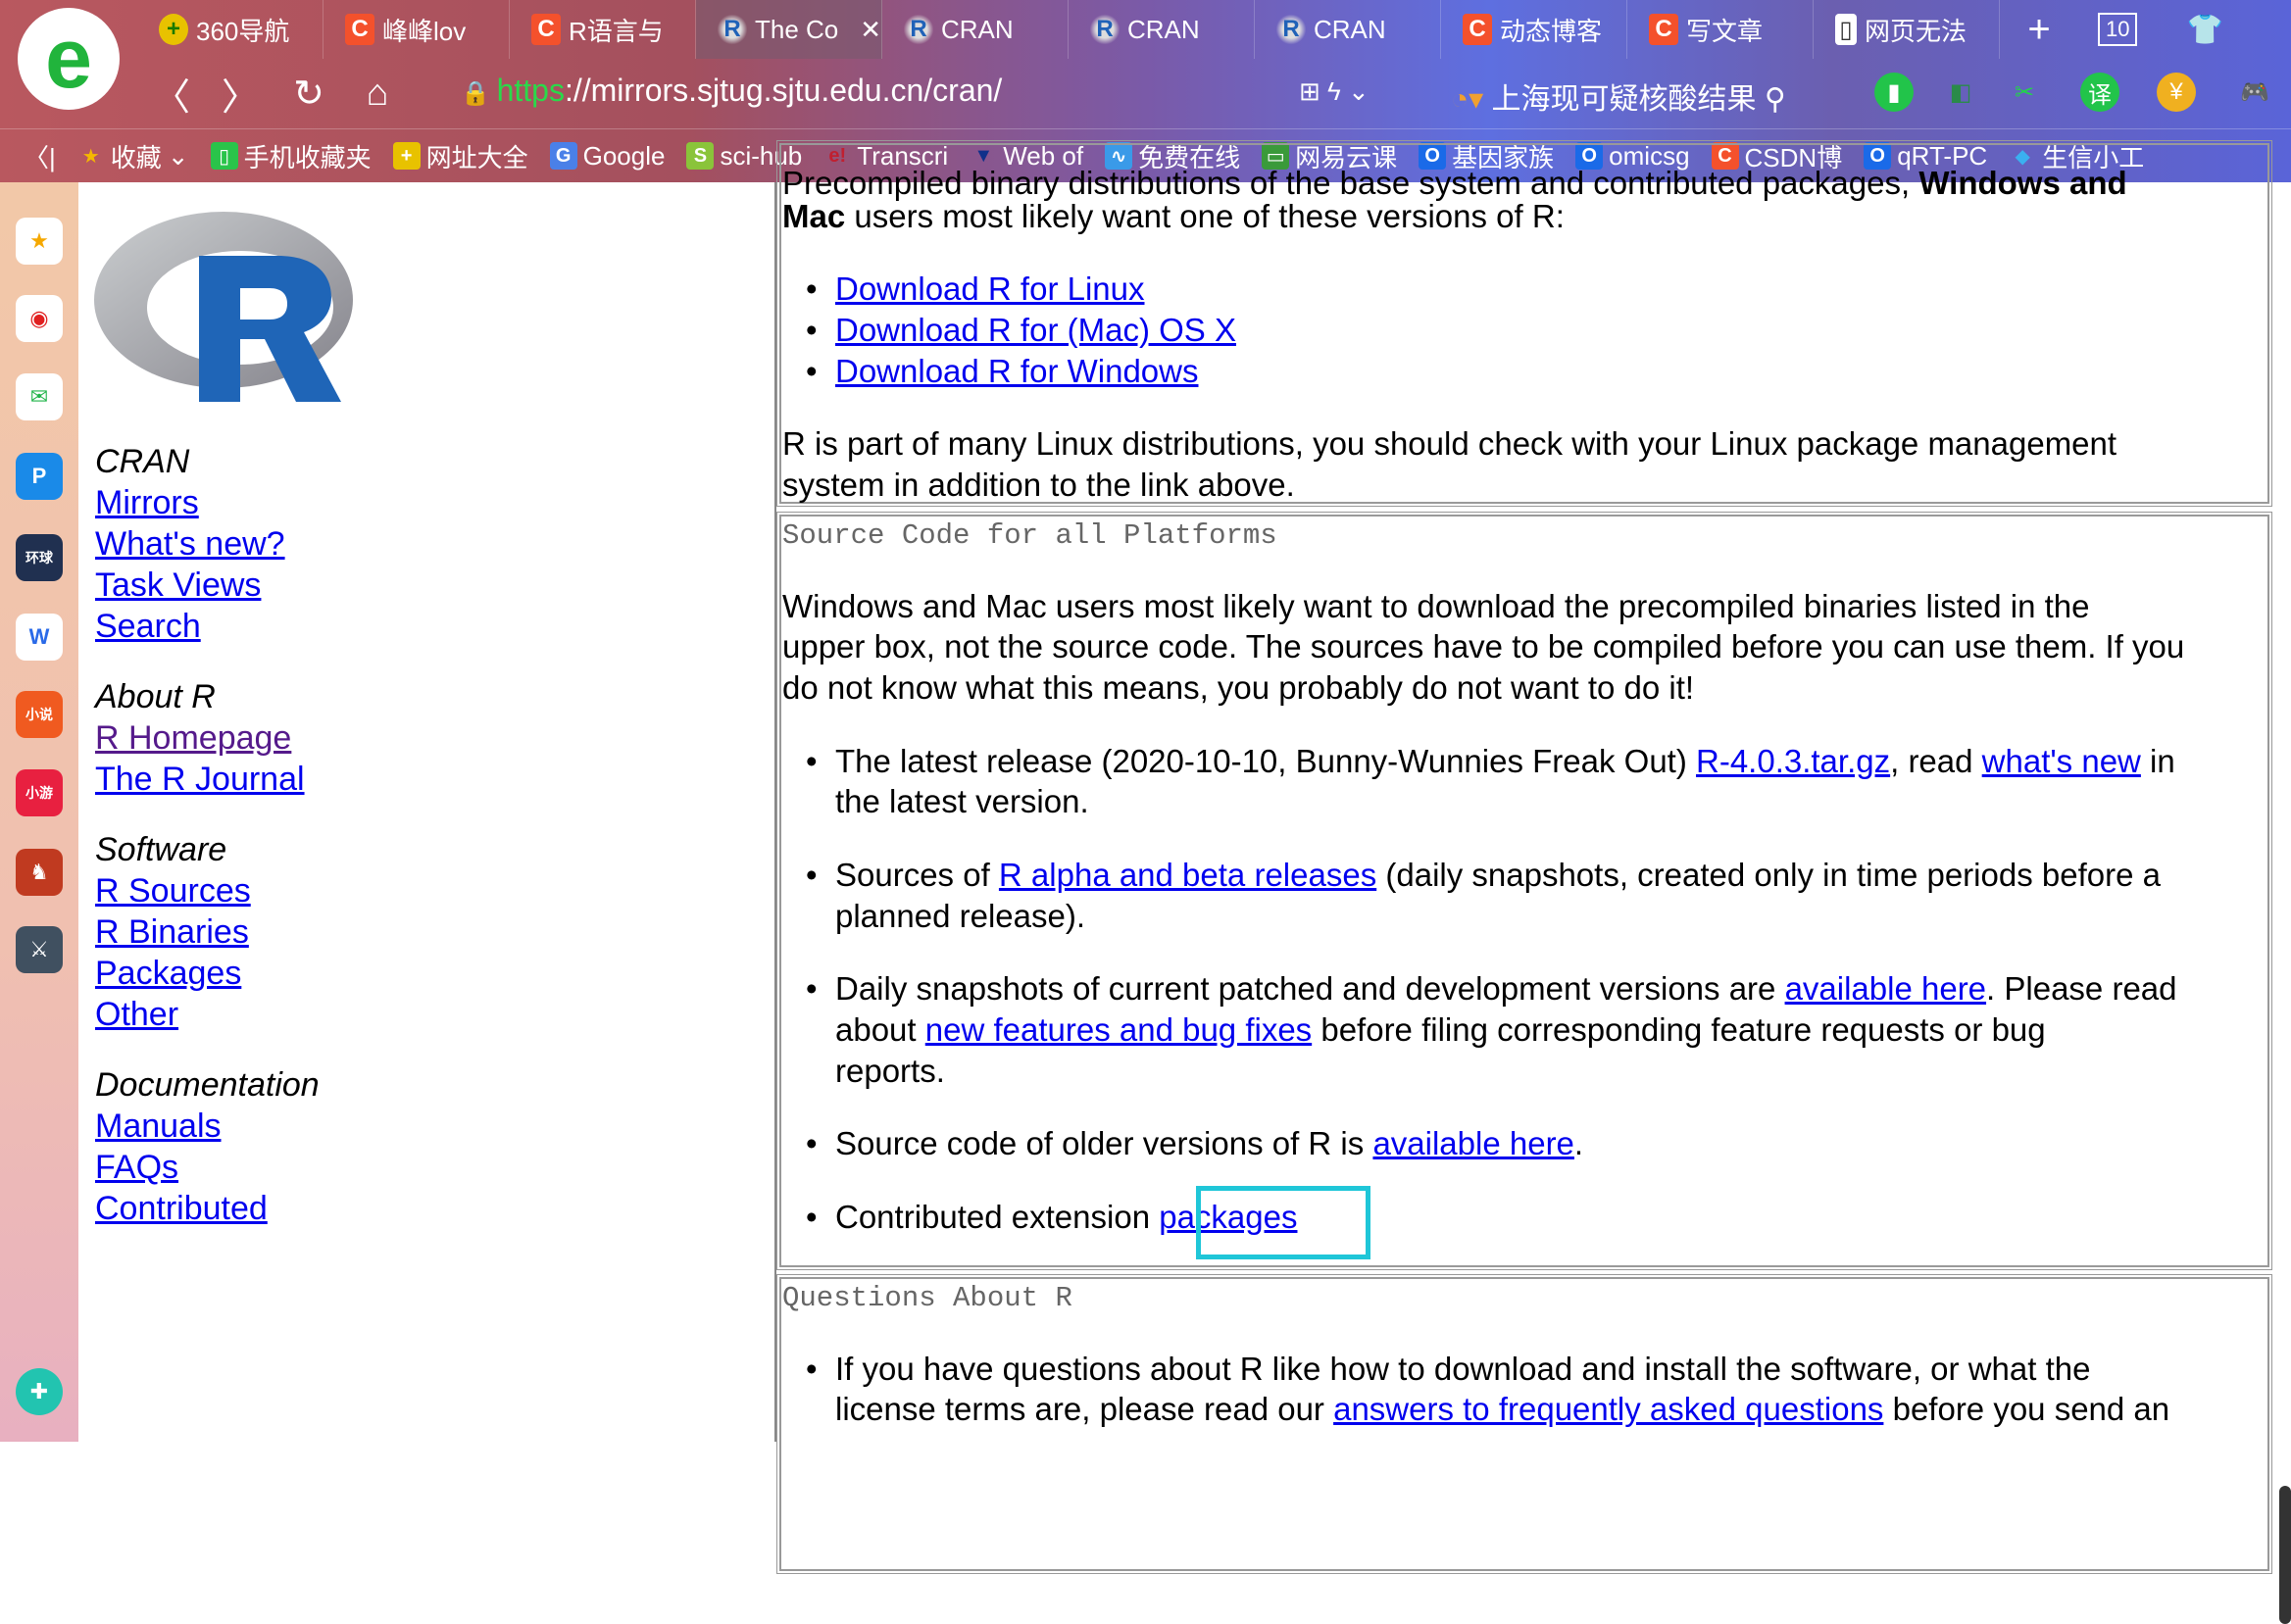 The height and width of the screenshot is (1624, 2291). What do you see at coordinates (1793, 761) in the screenshot?
I see `r-tarball-link: R-4.0.3.tar.gz` at bounding box center [1793, 761].